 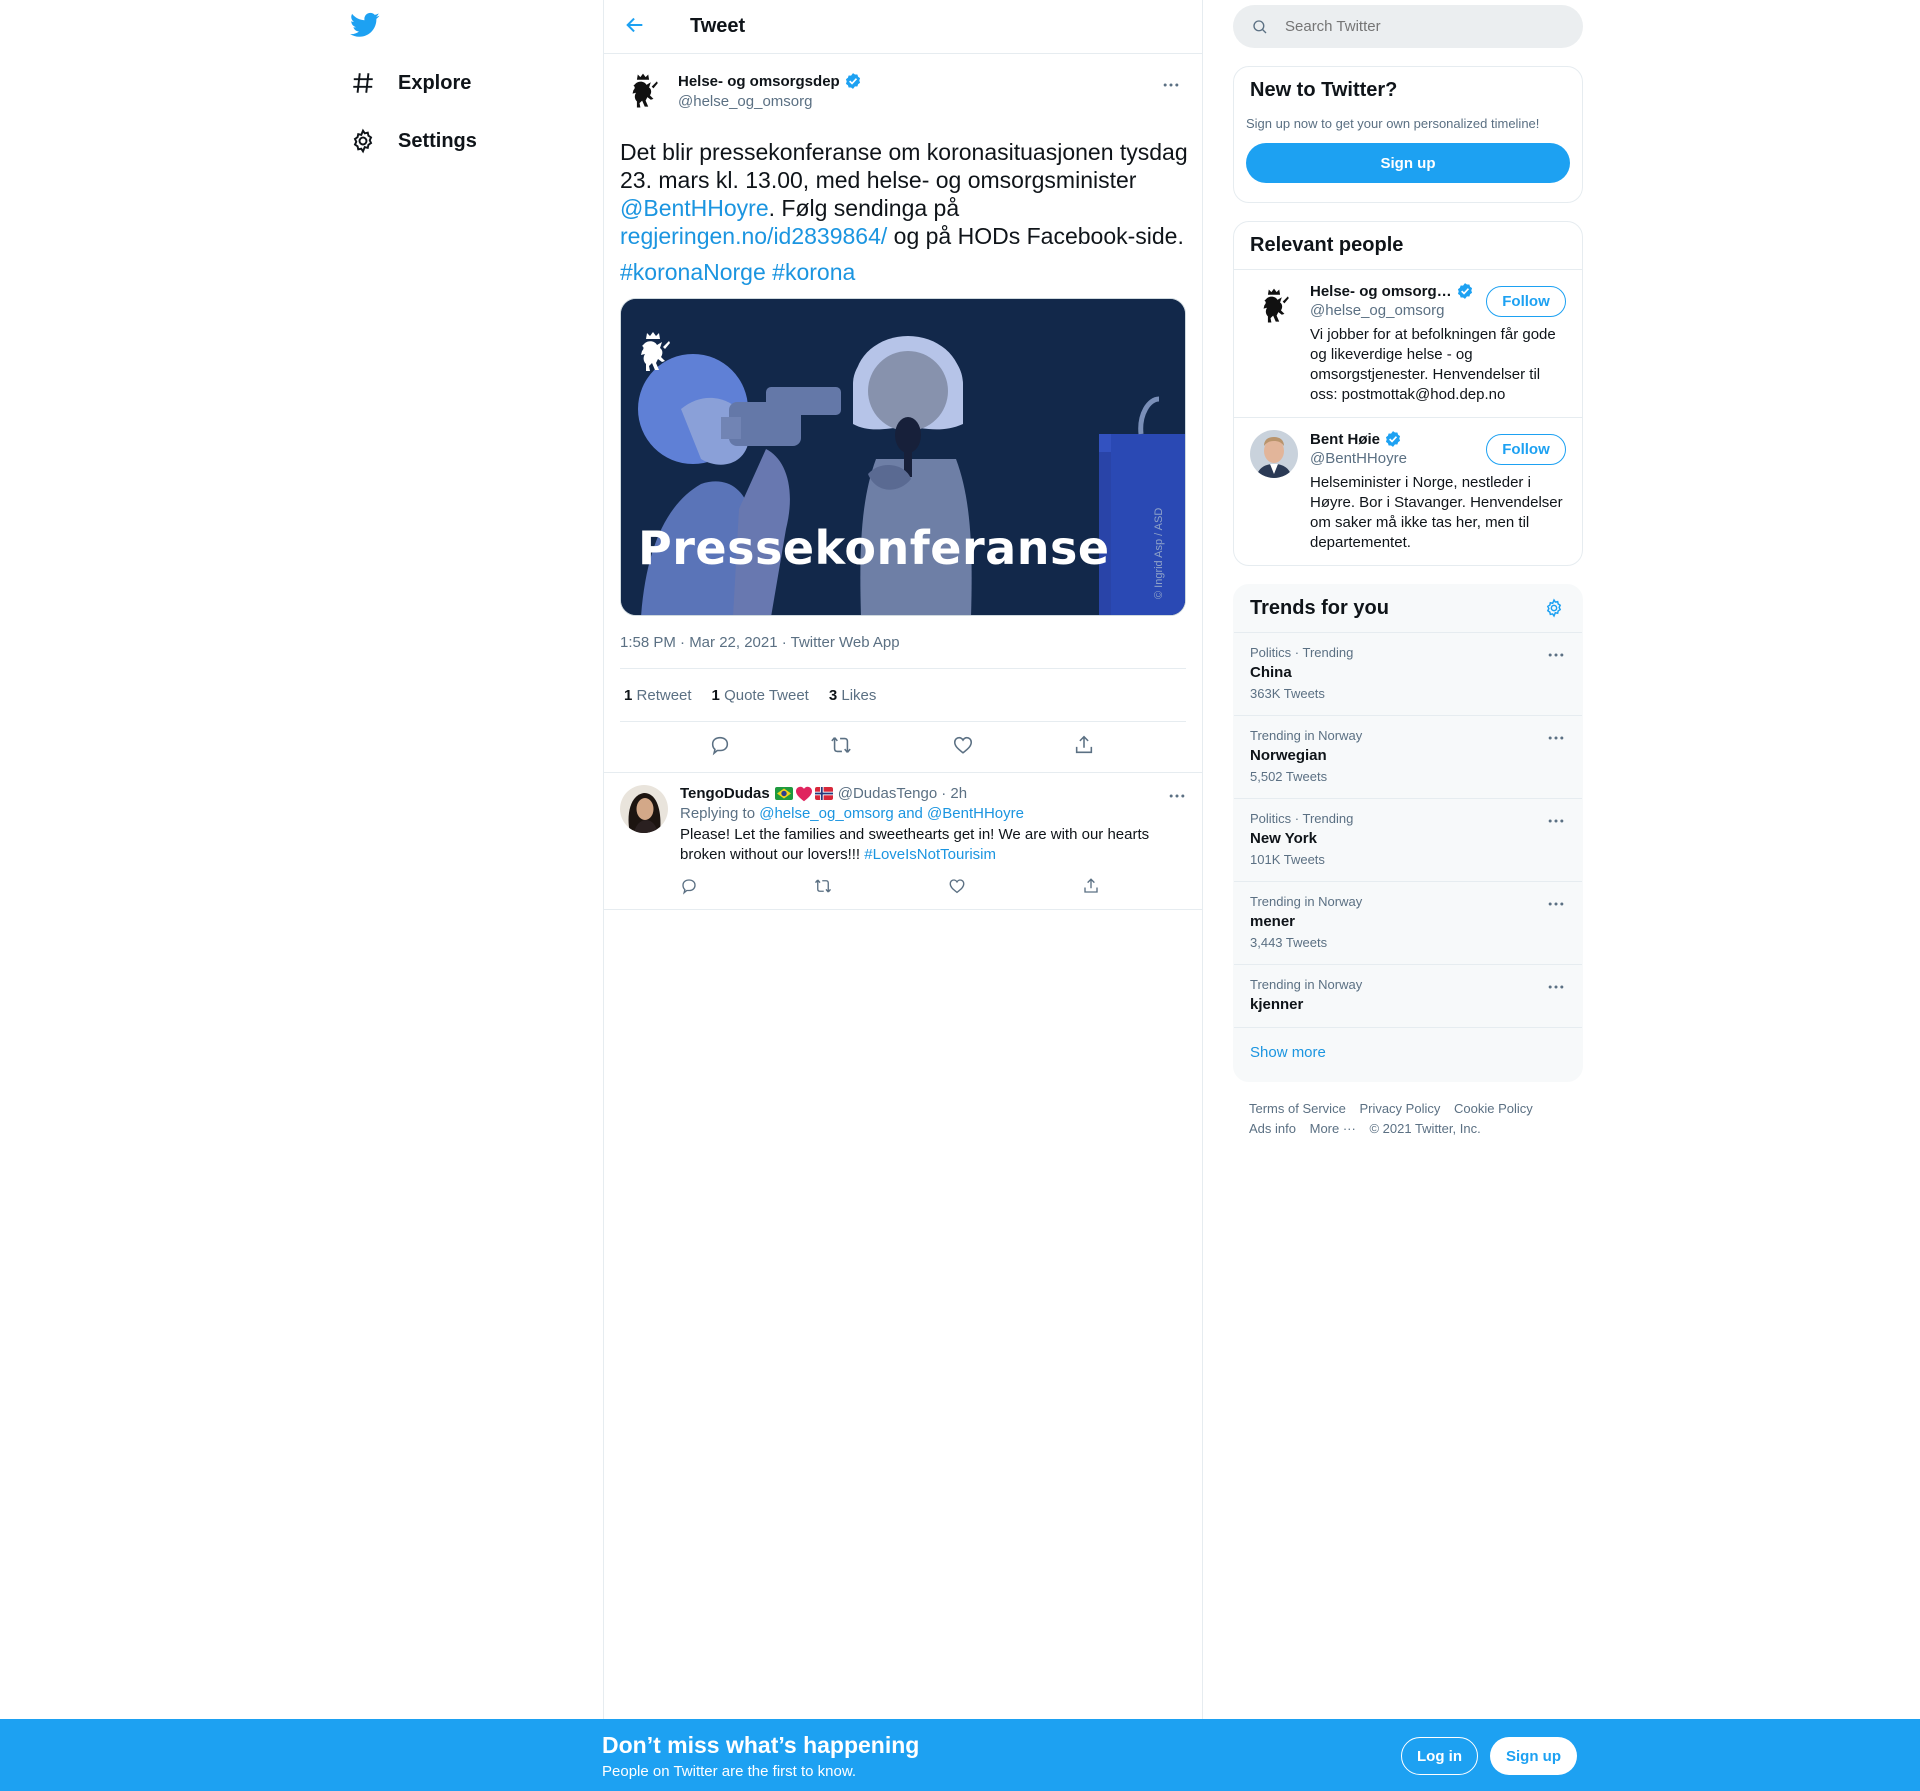 What do you see at coordinates (957, 887) in the screenshot?
I see `reply-like-icon` at bounding box center [957, 887].